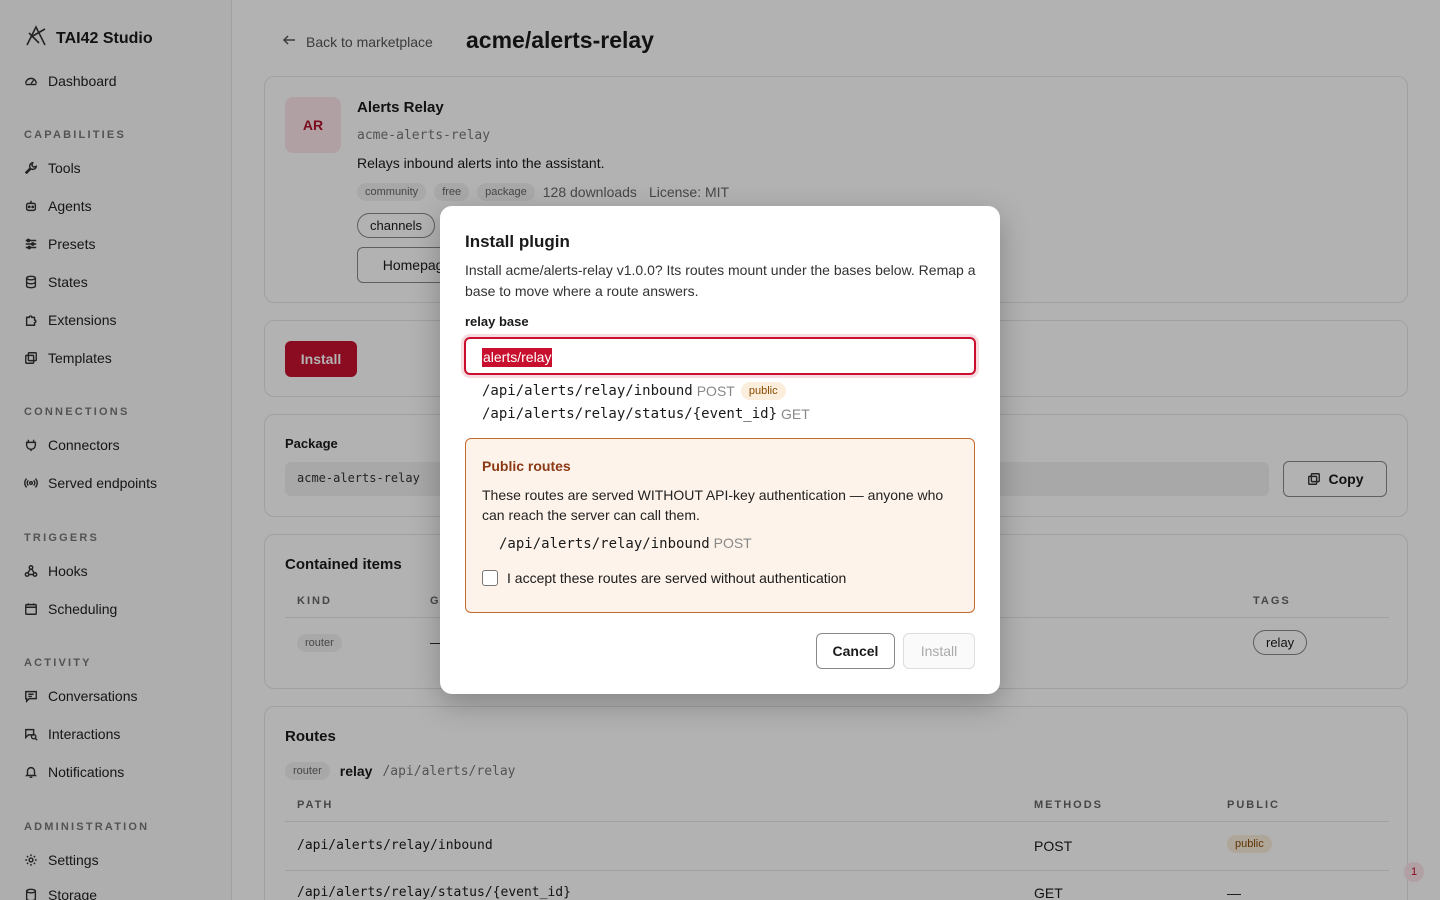 This screenshot has height=900, width=1440. I want to click on relay-base-label: relay base, so click(497, 321).